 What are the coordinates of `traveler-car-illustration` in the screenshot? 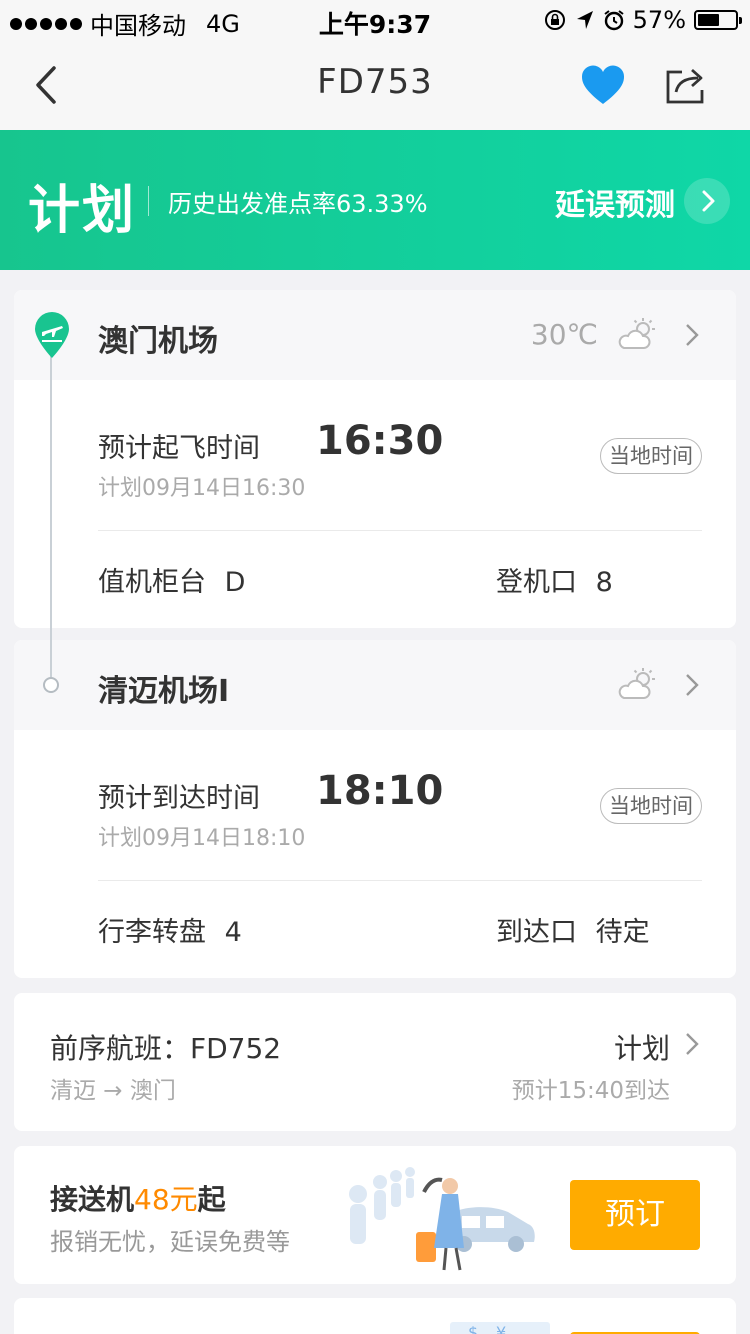 It's located at (442, 1219).